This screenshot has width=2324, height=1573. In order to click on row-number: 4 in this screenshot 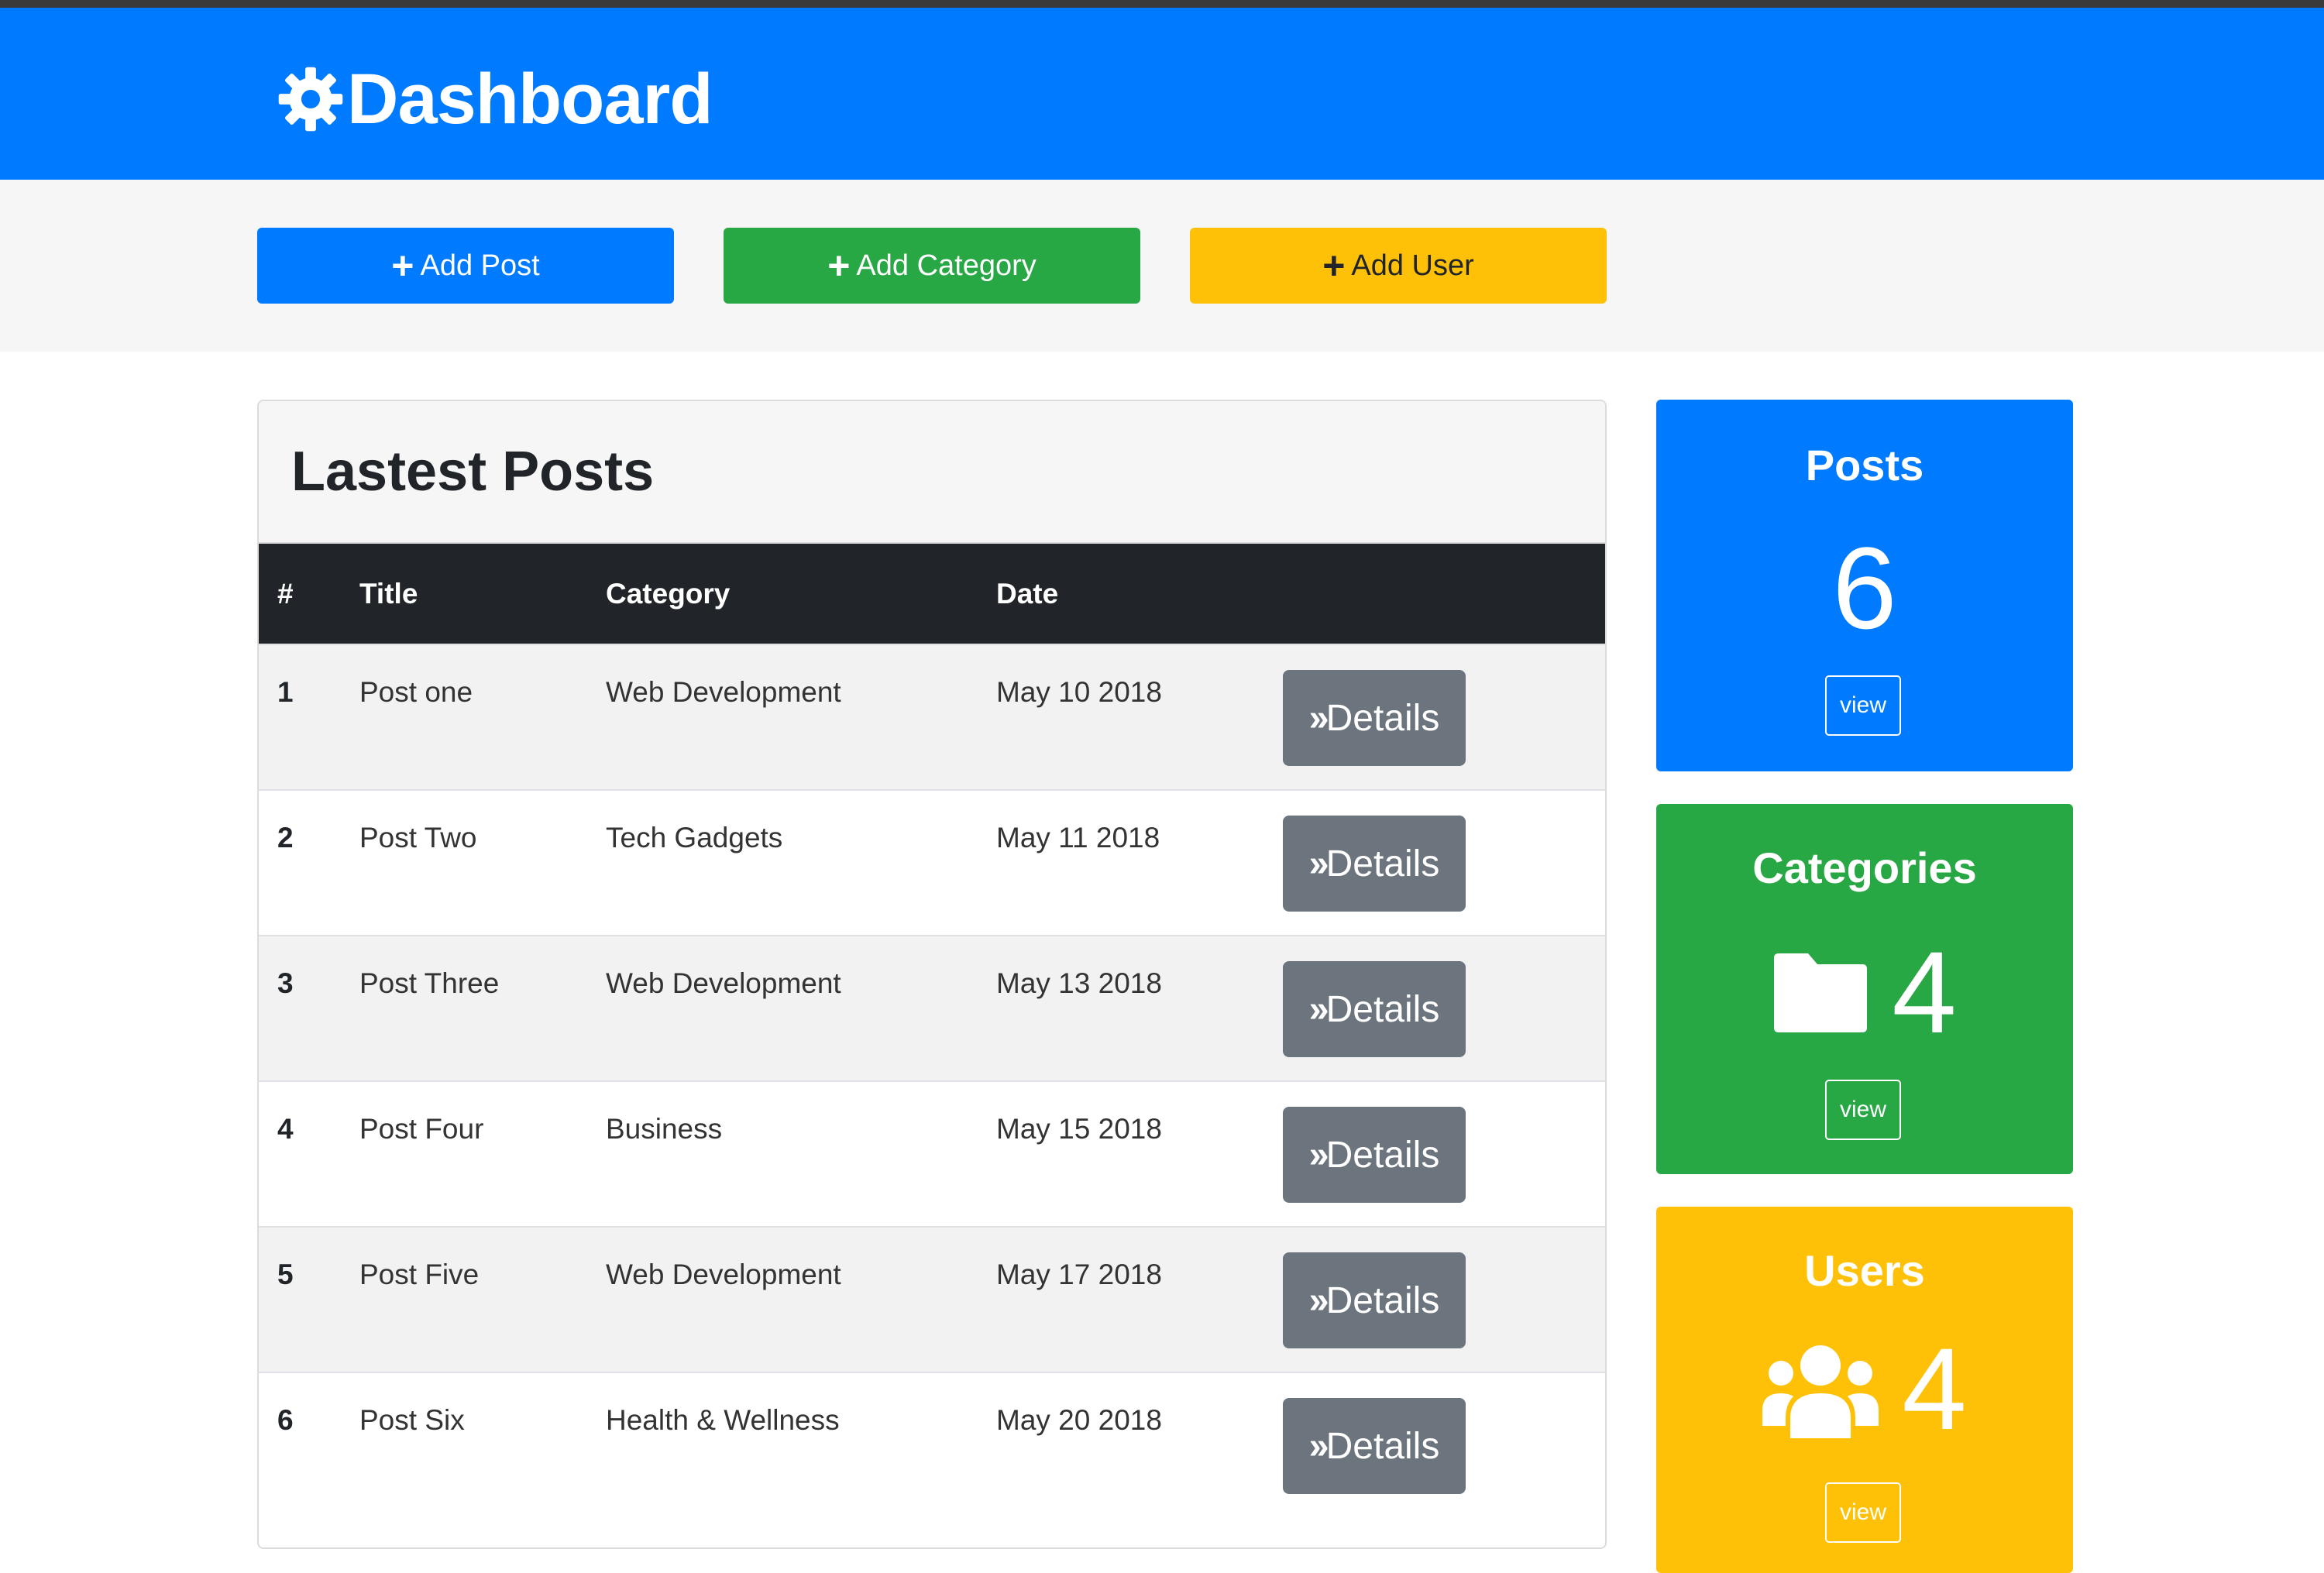, I will do `click(285, 1129)`.